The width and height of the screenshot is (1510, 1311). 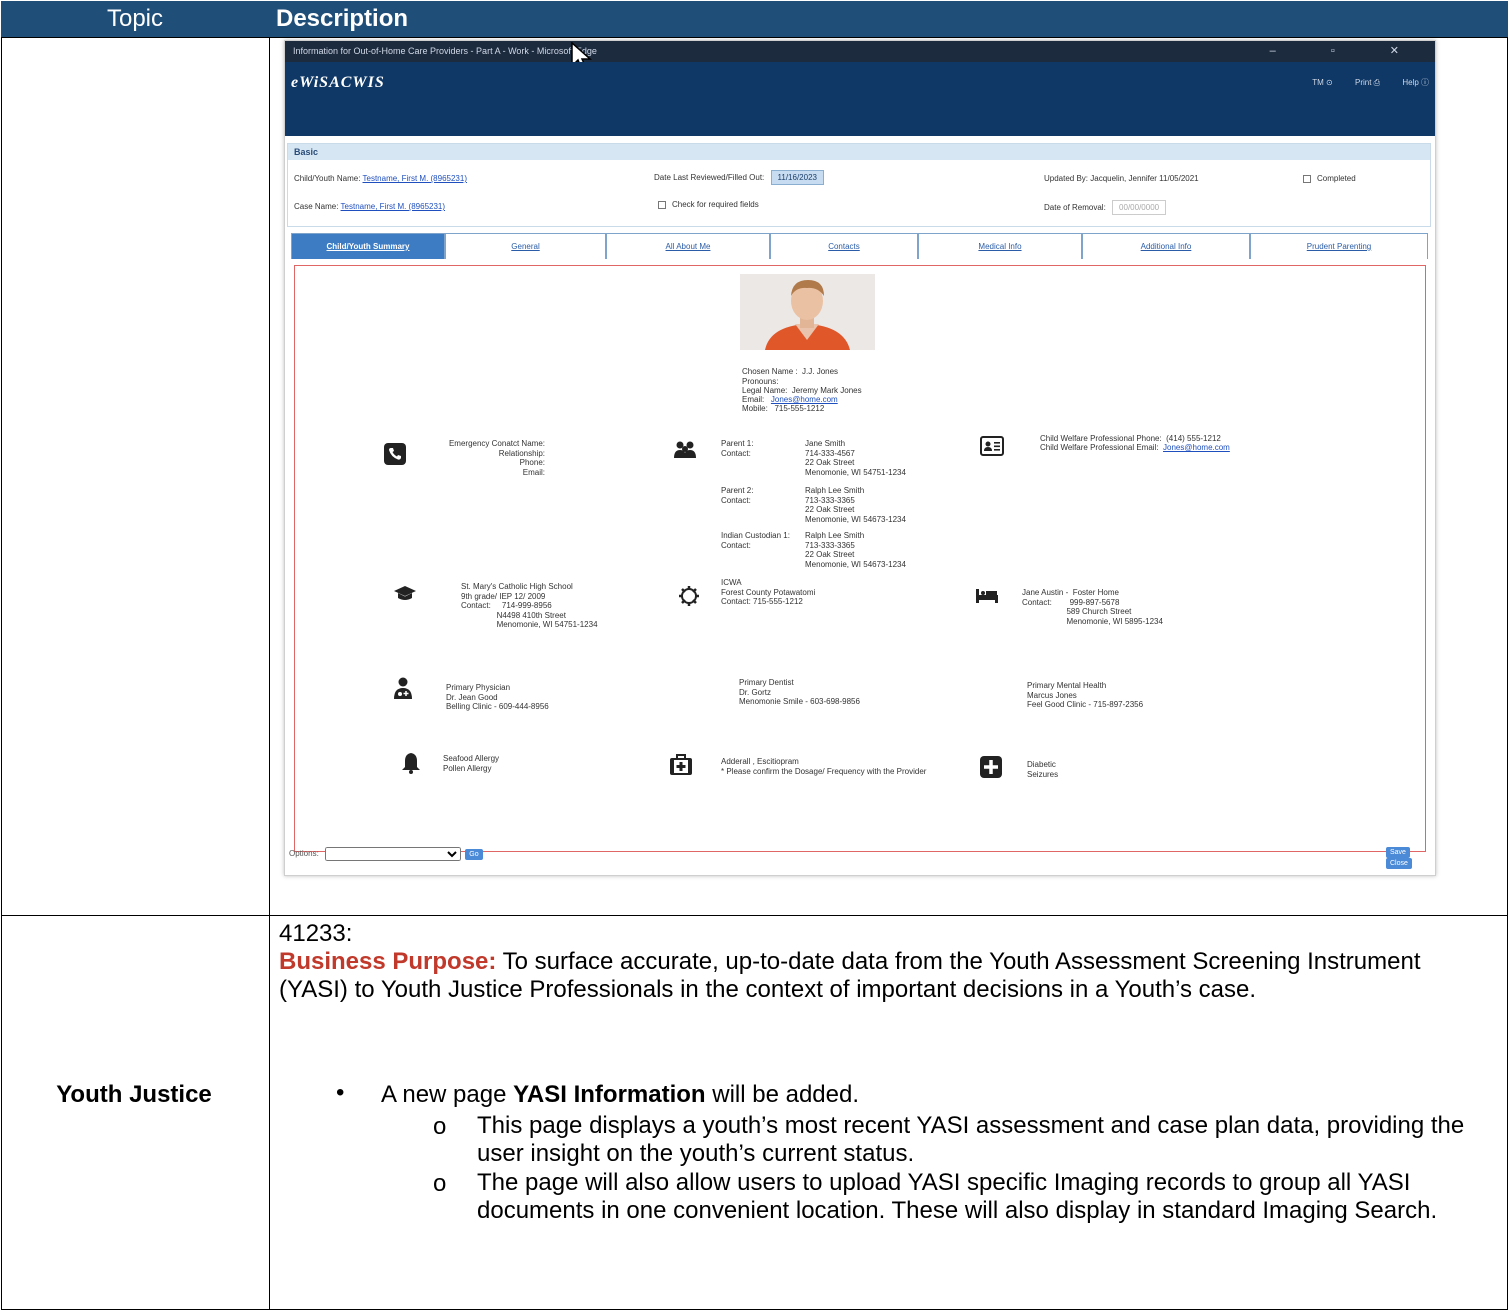 What do you see at coordinates (405, 593) in the screenshot?
I see `graduation-cap-icon` at bounding box center [405, 593].